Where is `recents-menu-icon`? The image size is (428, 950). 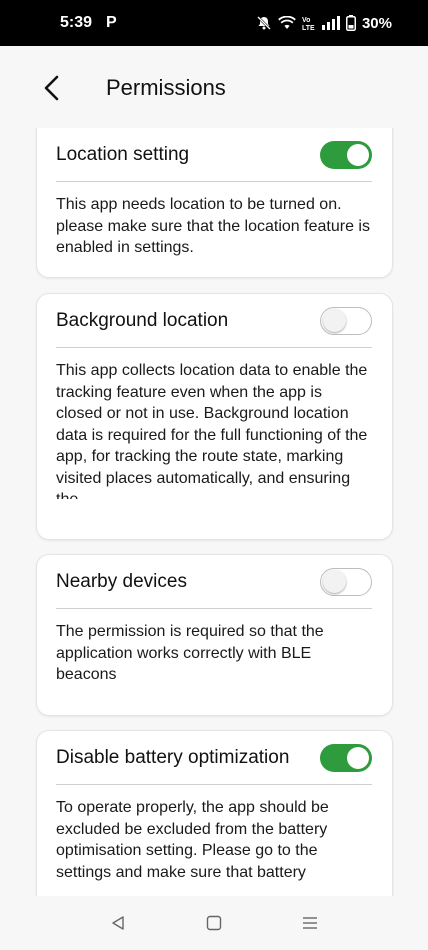 recents-menu-icon is located at coordinates (310, 923).